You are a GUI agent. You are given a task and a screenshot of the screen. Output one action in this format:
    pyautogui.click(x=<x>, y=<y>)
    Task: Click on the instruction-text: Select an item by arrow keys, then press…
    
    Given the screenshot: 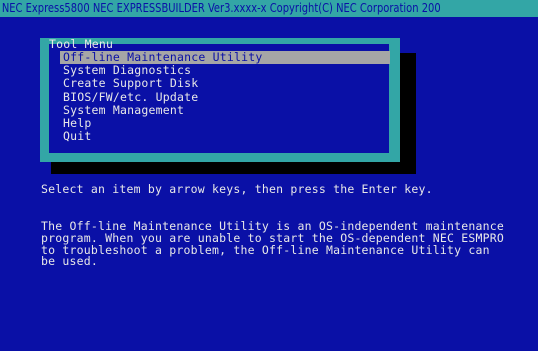 What is the action you would take?
    pyautogui.click(x=237, y=189)
    